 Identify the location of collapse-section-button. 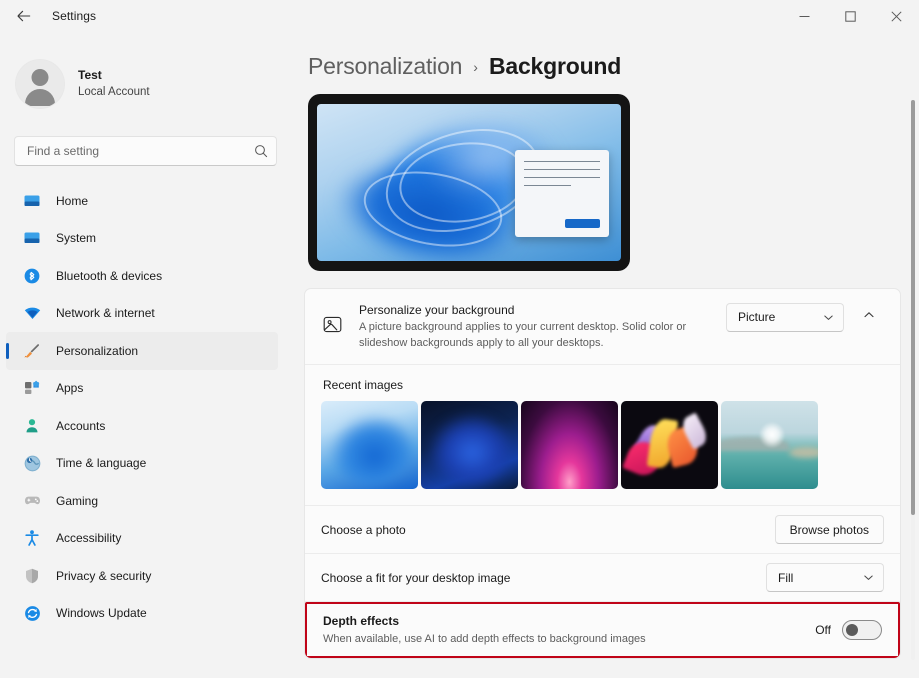
(869, 317).